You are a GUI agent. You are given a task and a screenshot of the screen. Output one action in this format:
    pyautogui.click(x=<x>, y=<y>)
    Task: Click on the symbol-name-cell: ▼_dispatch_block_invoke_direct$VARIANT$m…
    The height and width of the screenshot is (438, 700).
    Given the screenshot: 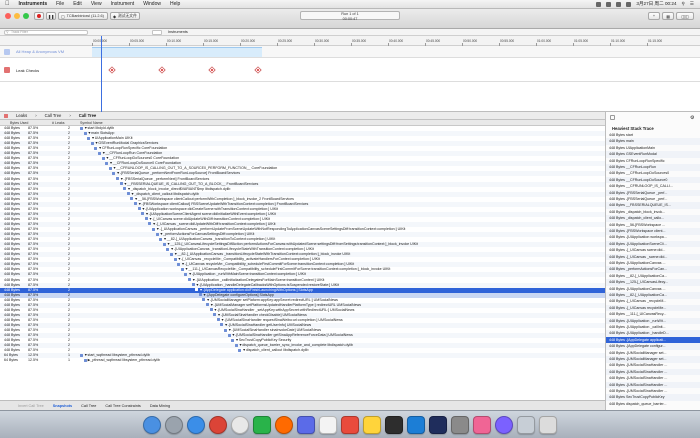 What is the action you would take?
    pyautogui.click(x=179, y=188)
    